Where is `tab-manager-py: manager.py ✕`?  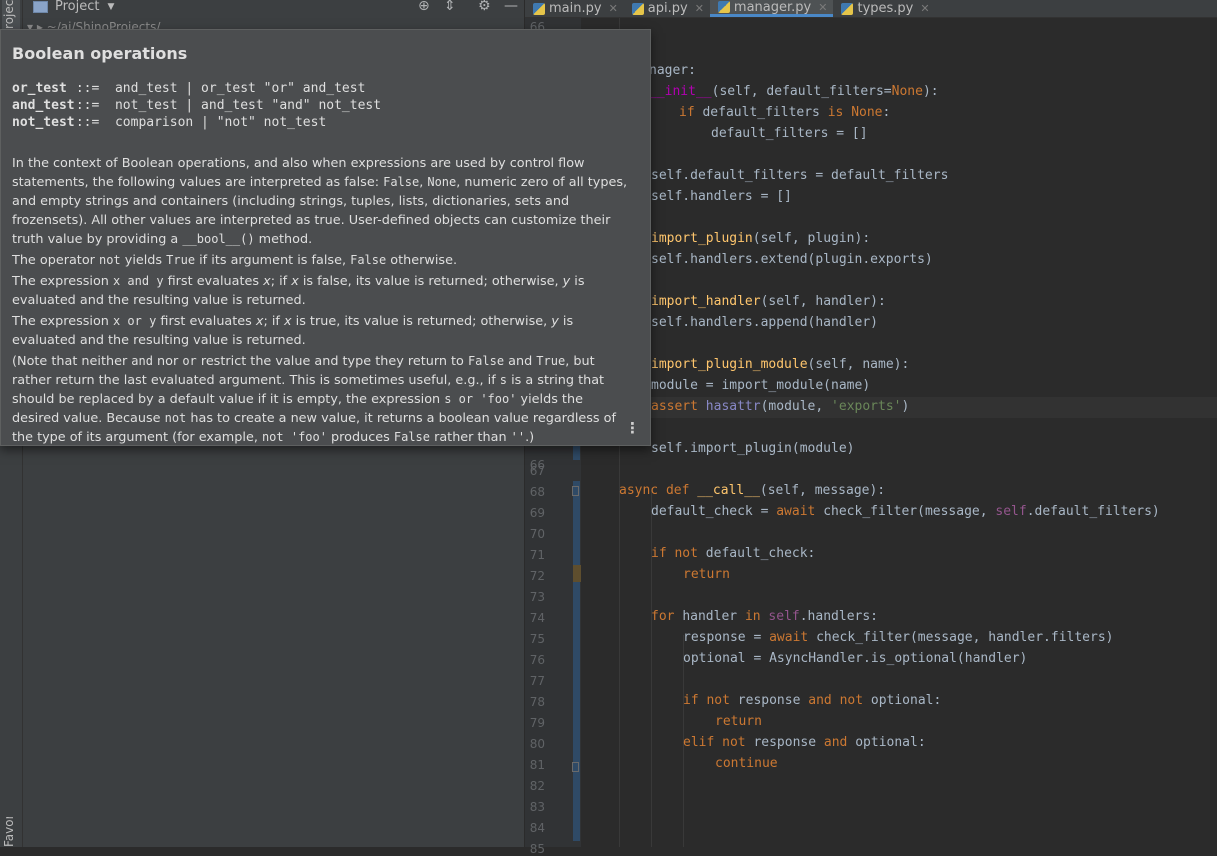 tab-manager-py: manager.py ✕ is located at coordinates (771, 8).